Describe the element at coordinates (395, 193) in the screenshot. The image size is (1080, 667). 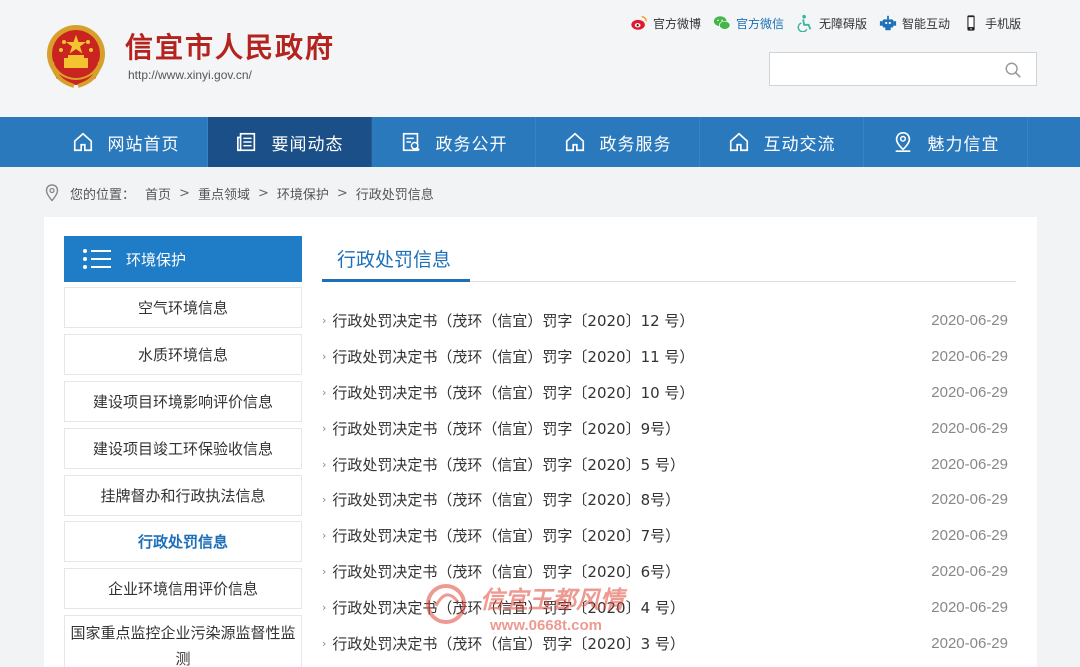
I see `breadcrumb-current: 行政处罚信息` at that location.